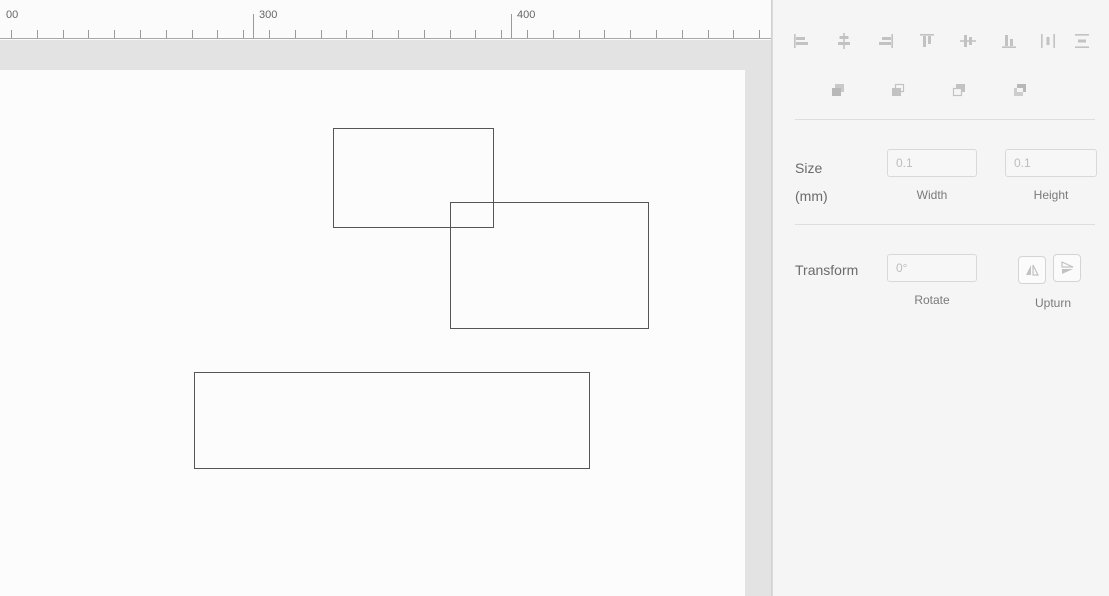 This screenshot has width=1109, height=596. I want to click on flip-vertical-icon, so click(1067, 267).